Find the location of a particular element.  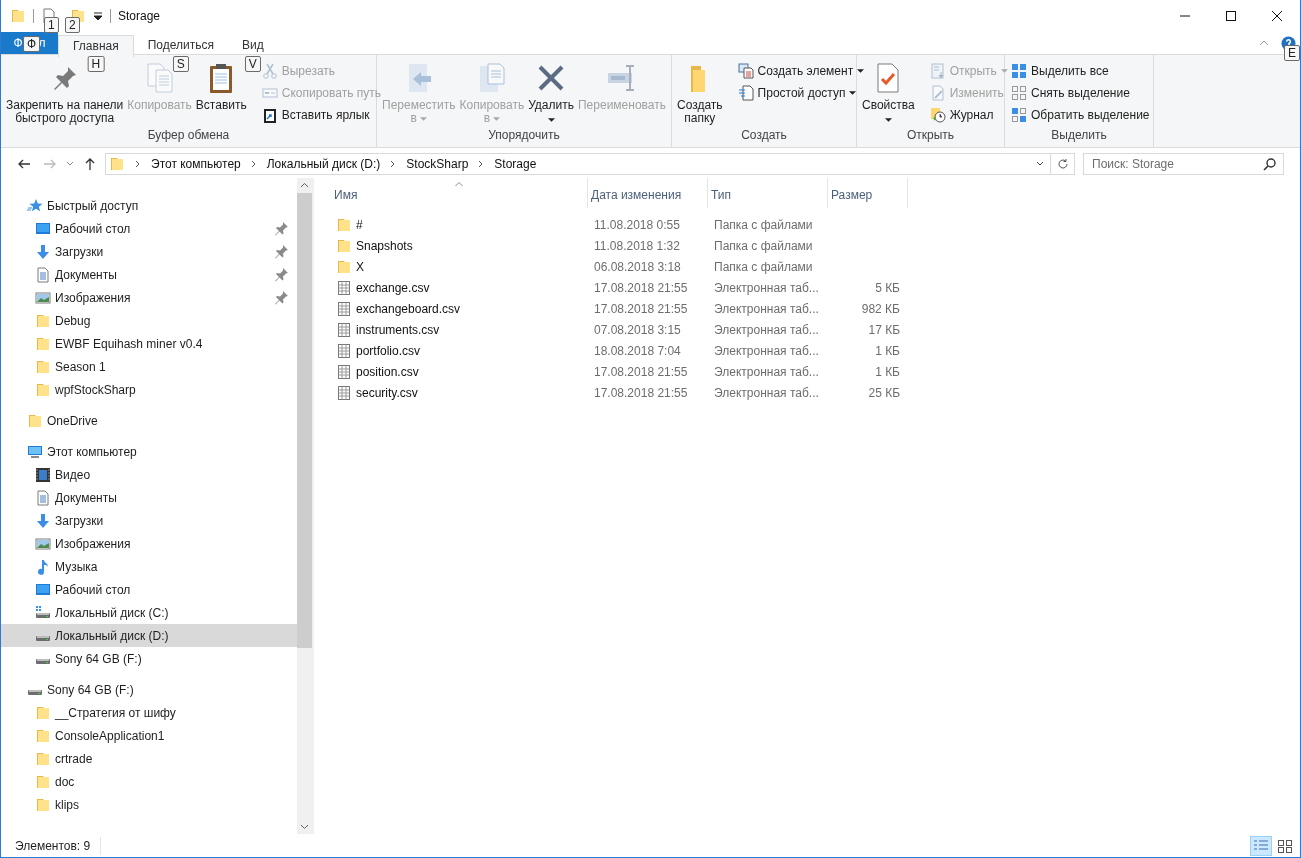

file-name: Snapshots is located at coordinates (384, 246).